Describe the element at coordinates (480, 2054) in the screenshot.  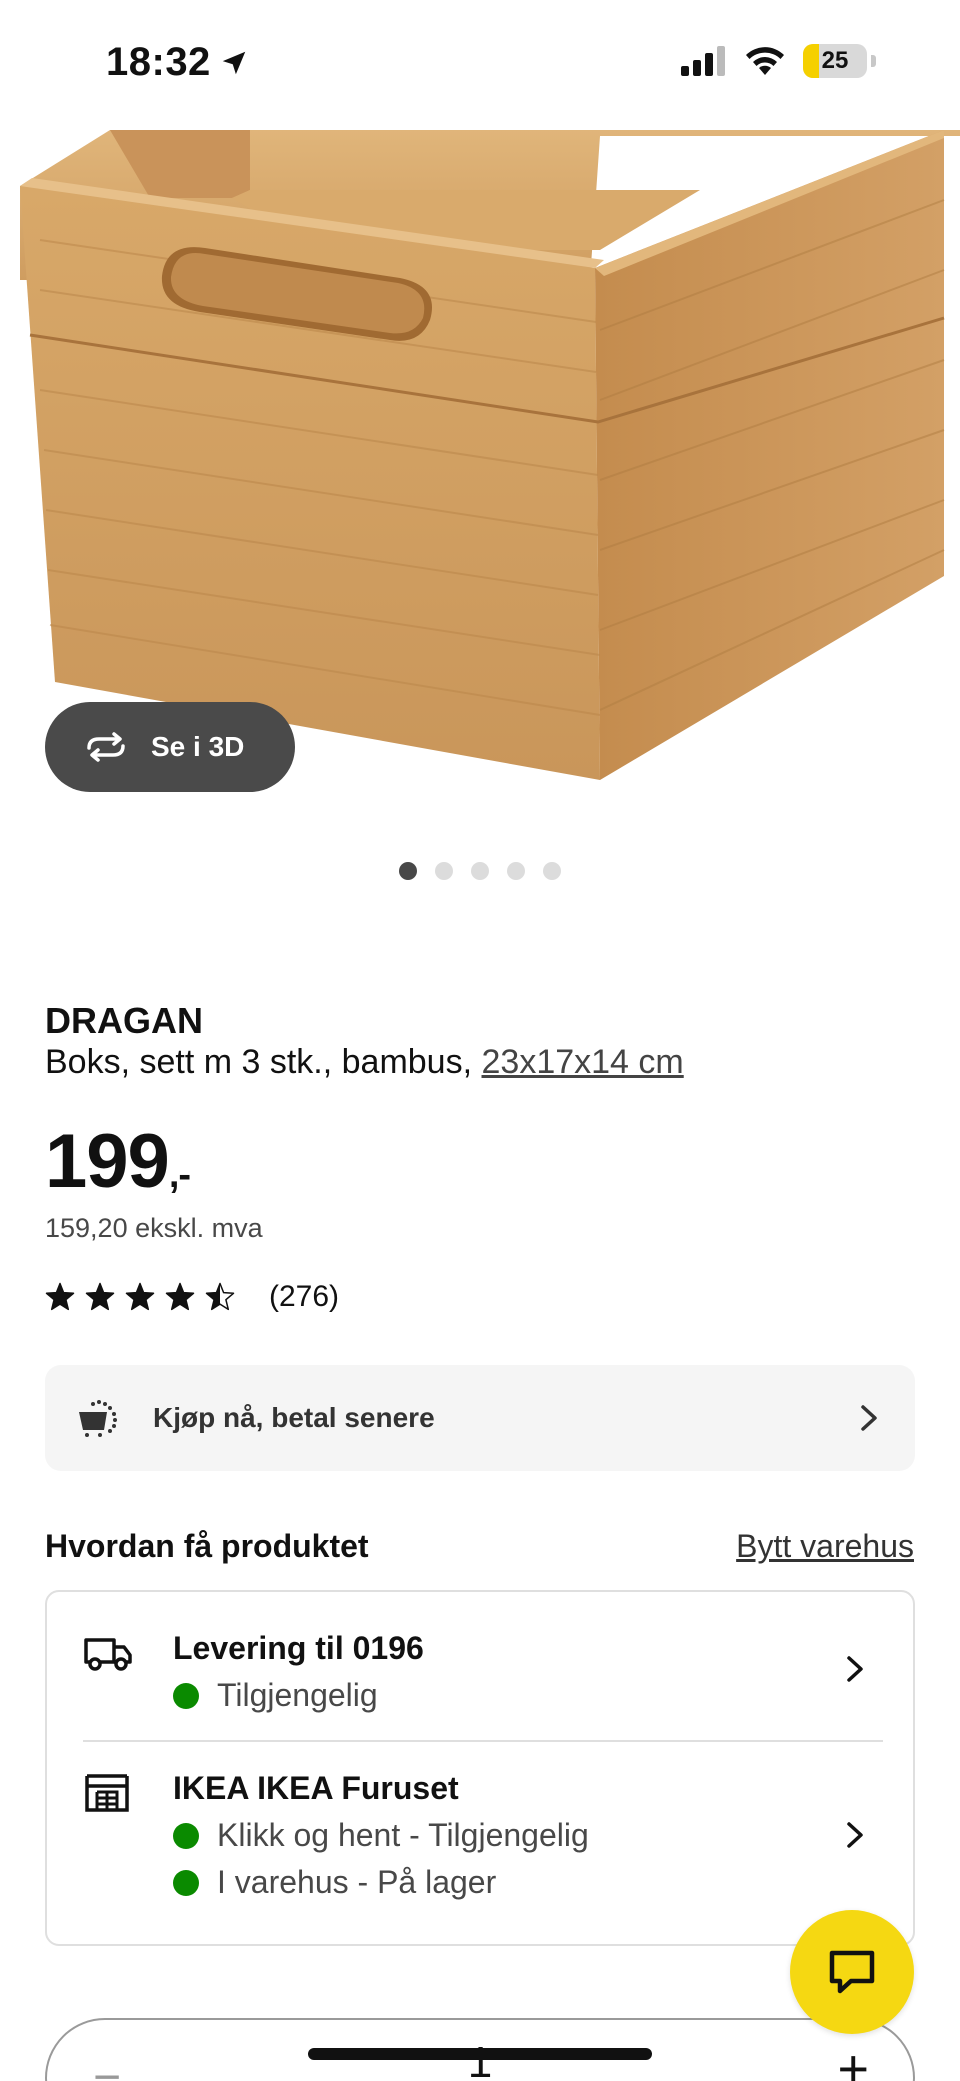
I see `home-indicator` at that location.